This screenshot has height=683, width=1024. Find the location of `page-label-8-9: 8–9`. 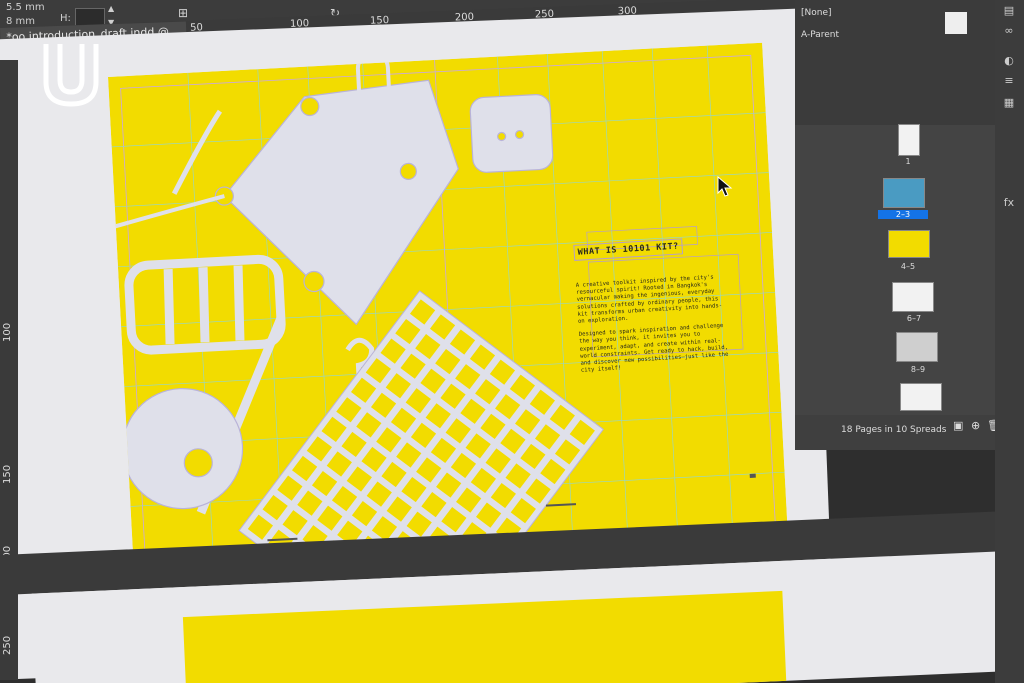

page-label-8-9: 8–9 is located at coordinates (918, 369).